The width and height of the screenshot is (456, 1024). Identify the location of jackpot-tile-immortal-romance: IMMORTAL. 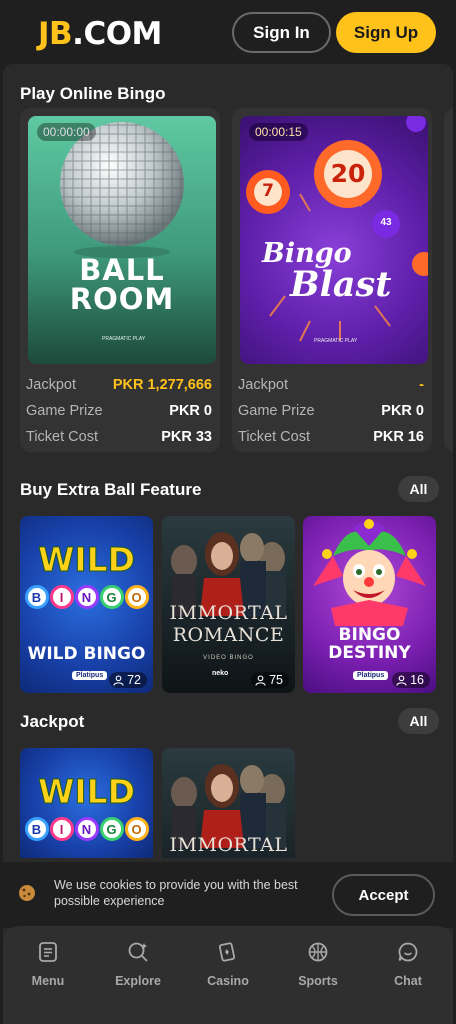
(228, 803).